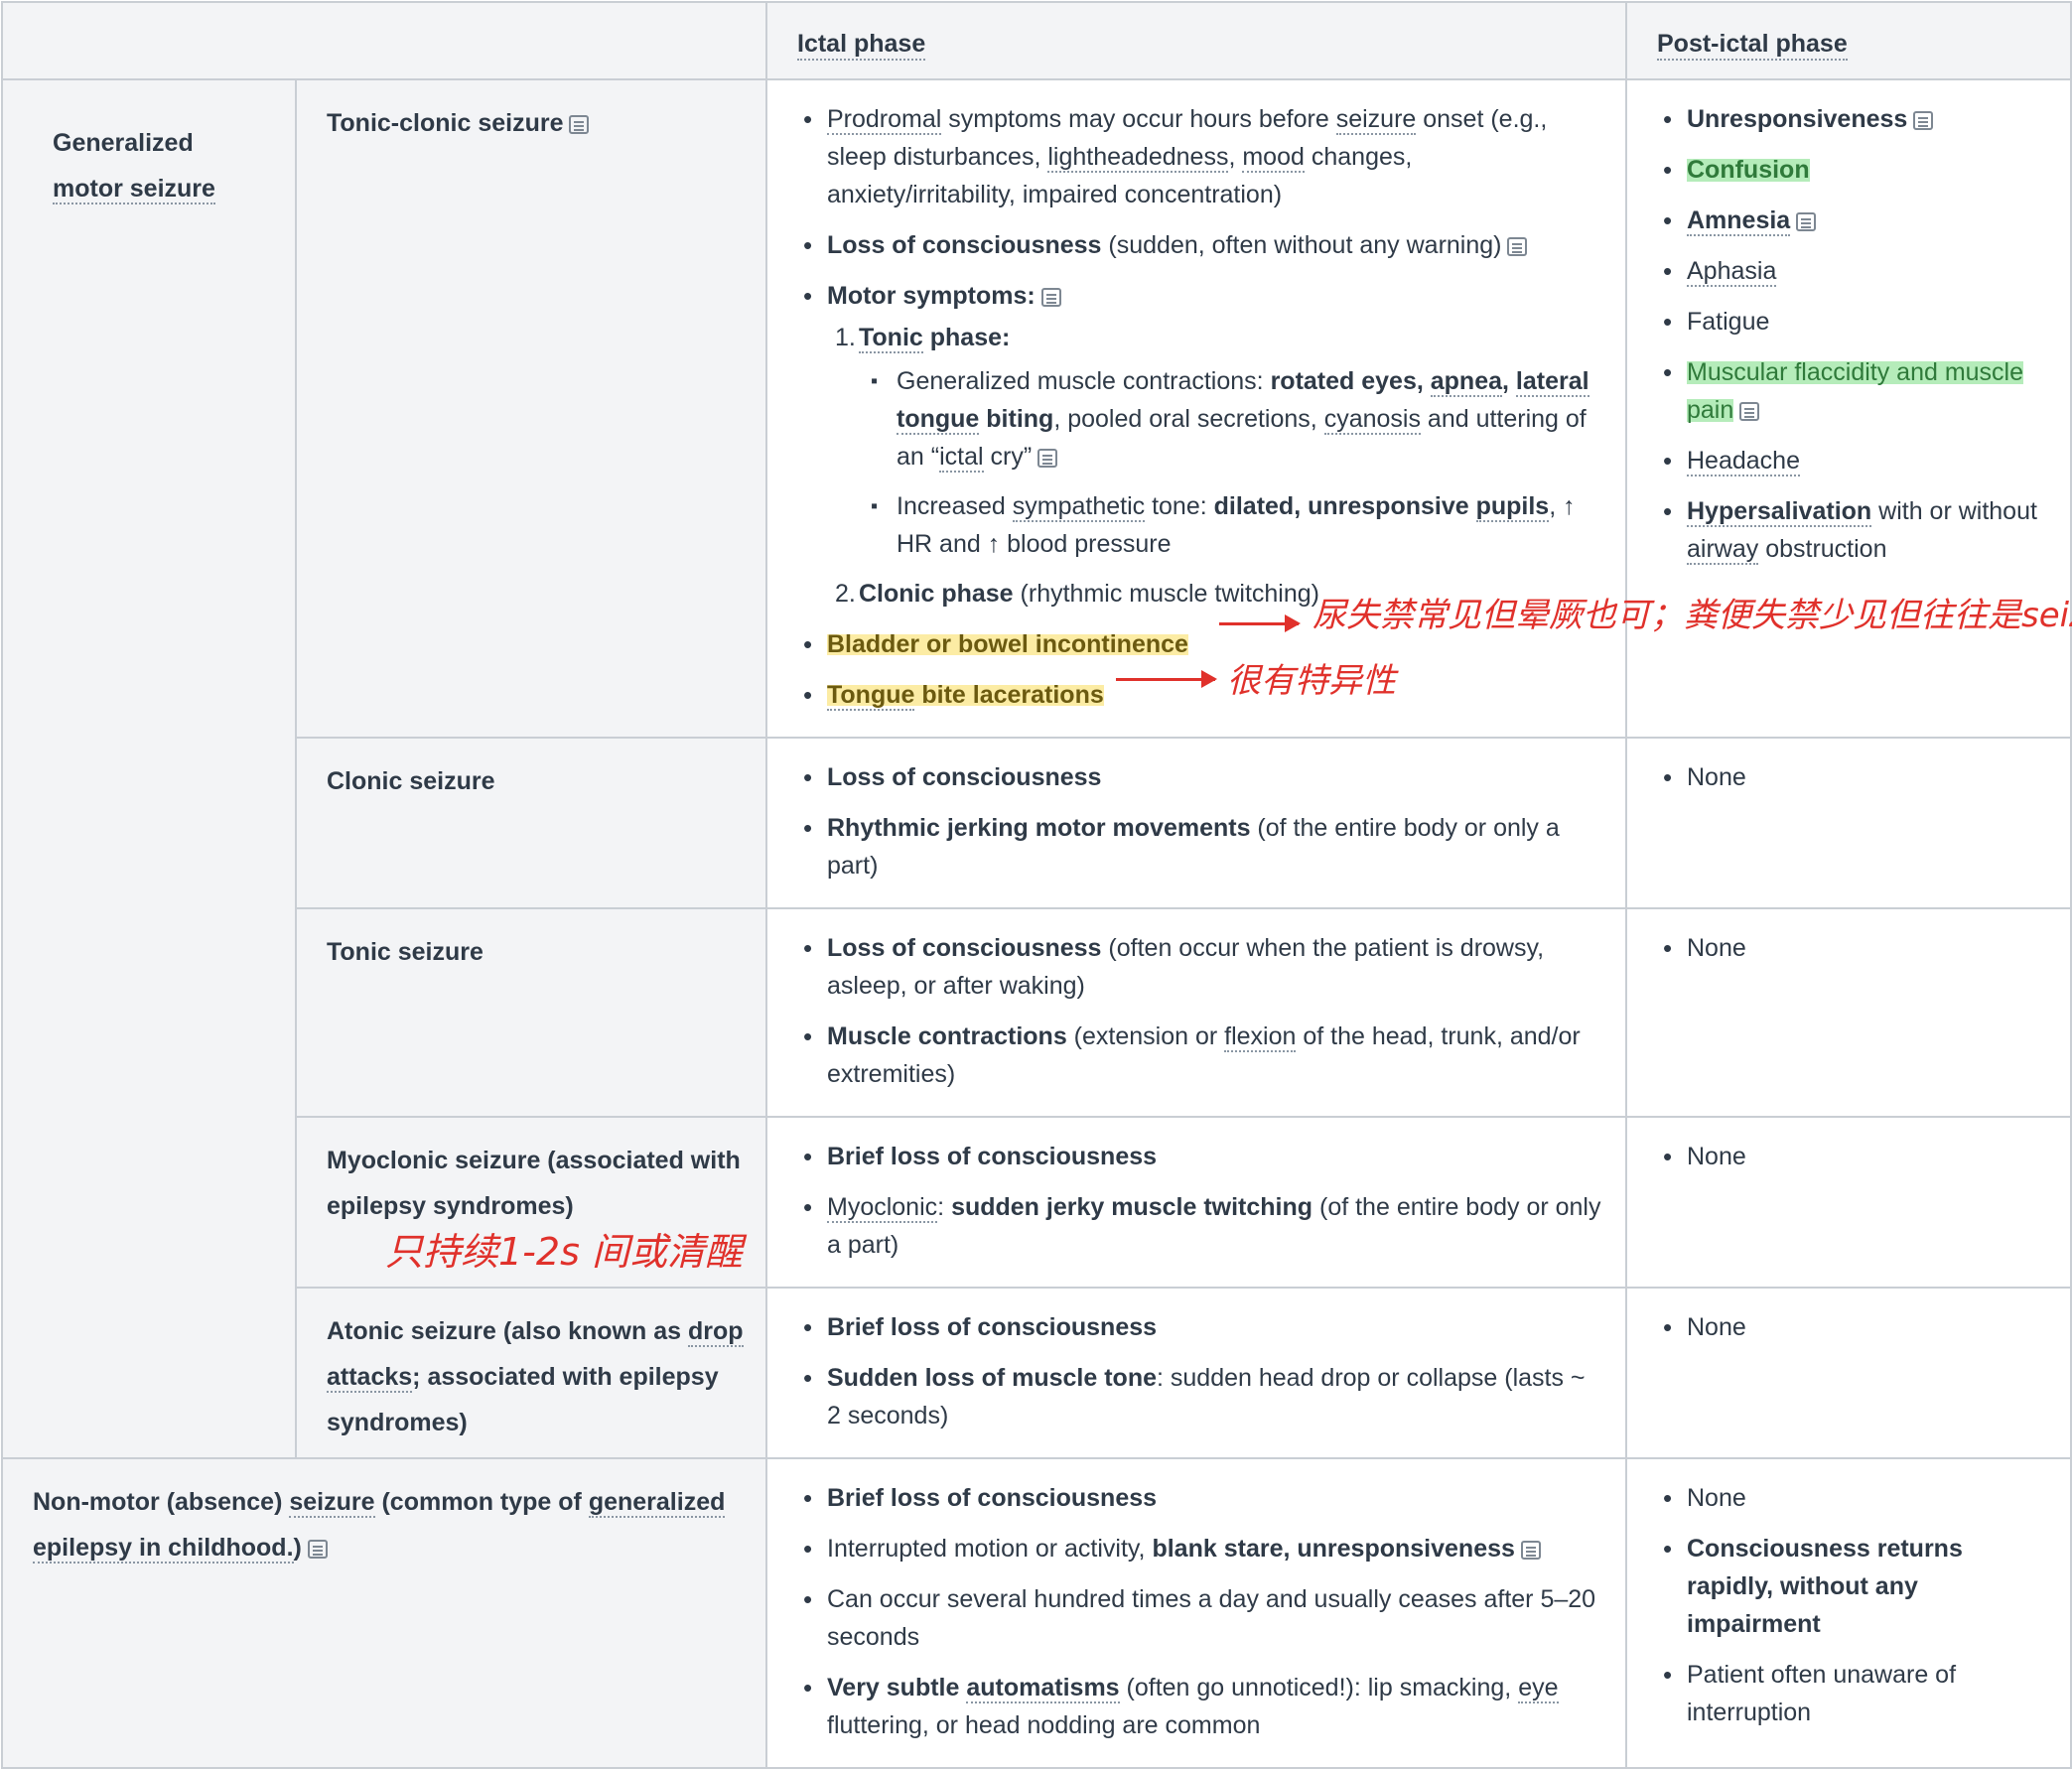  I want to click on annotation-arrow-bladder, so click(1260, 623).